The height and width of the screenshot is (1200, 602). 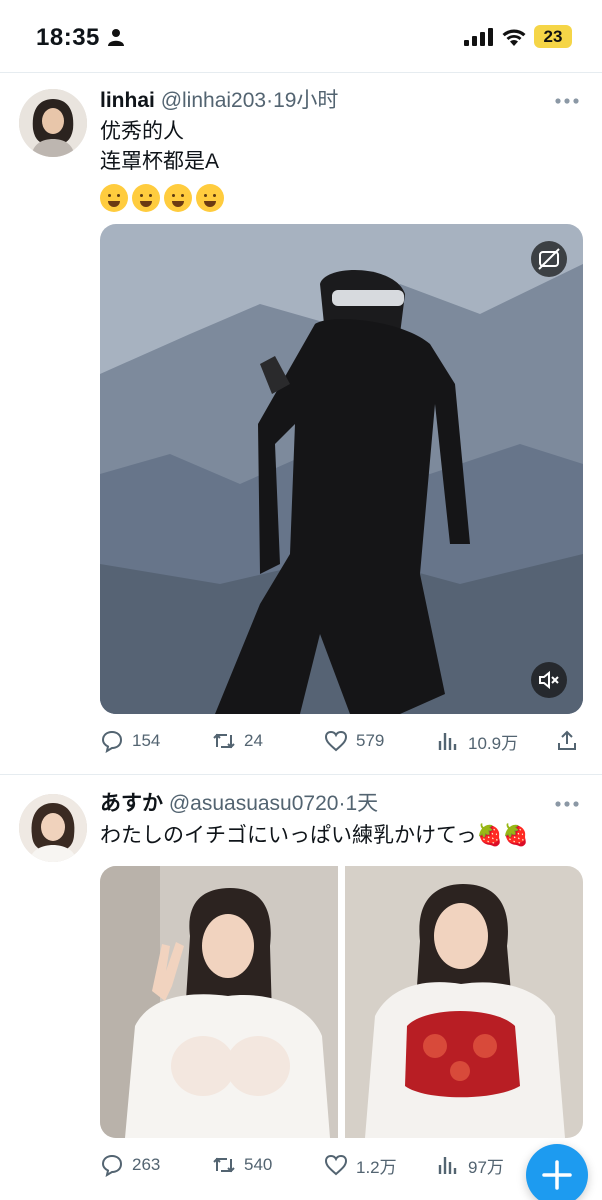 What do you see at coordinates (127, 100) in the screenshot?
I see `author-name: linhai` at bounding box center [127, 100].